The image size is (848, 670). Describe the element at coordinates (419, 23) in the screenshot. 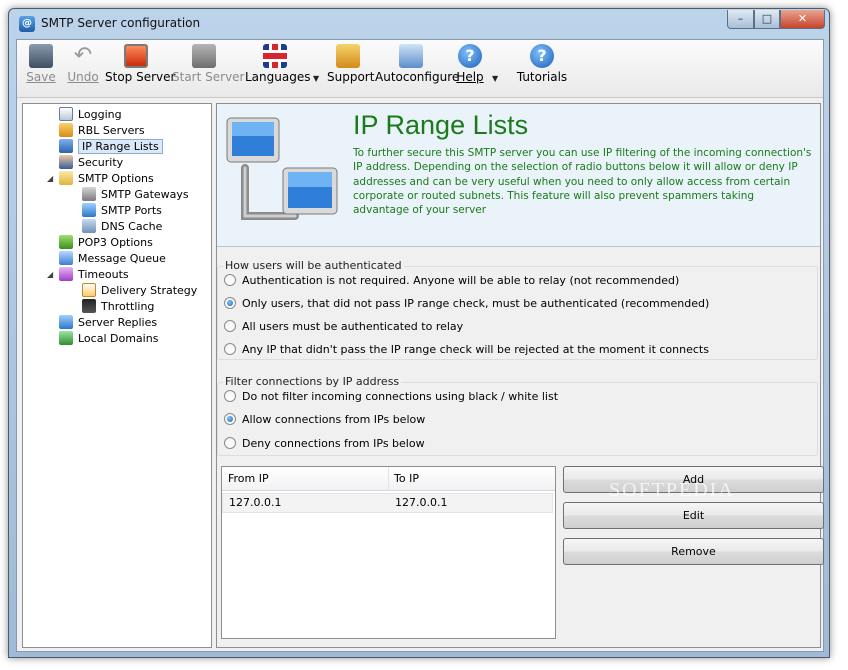

I see `title-bar: @ SMTP Server configuration – □ ✕` at that location.